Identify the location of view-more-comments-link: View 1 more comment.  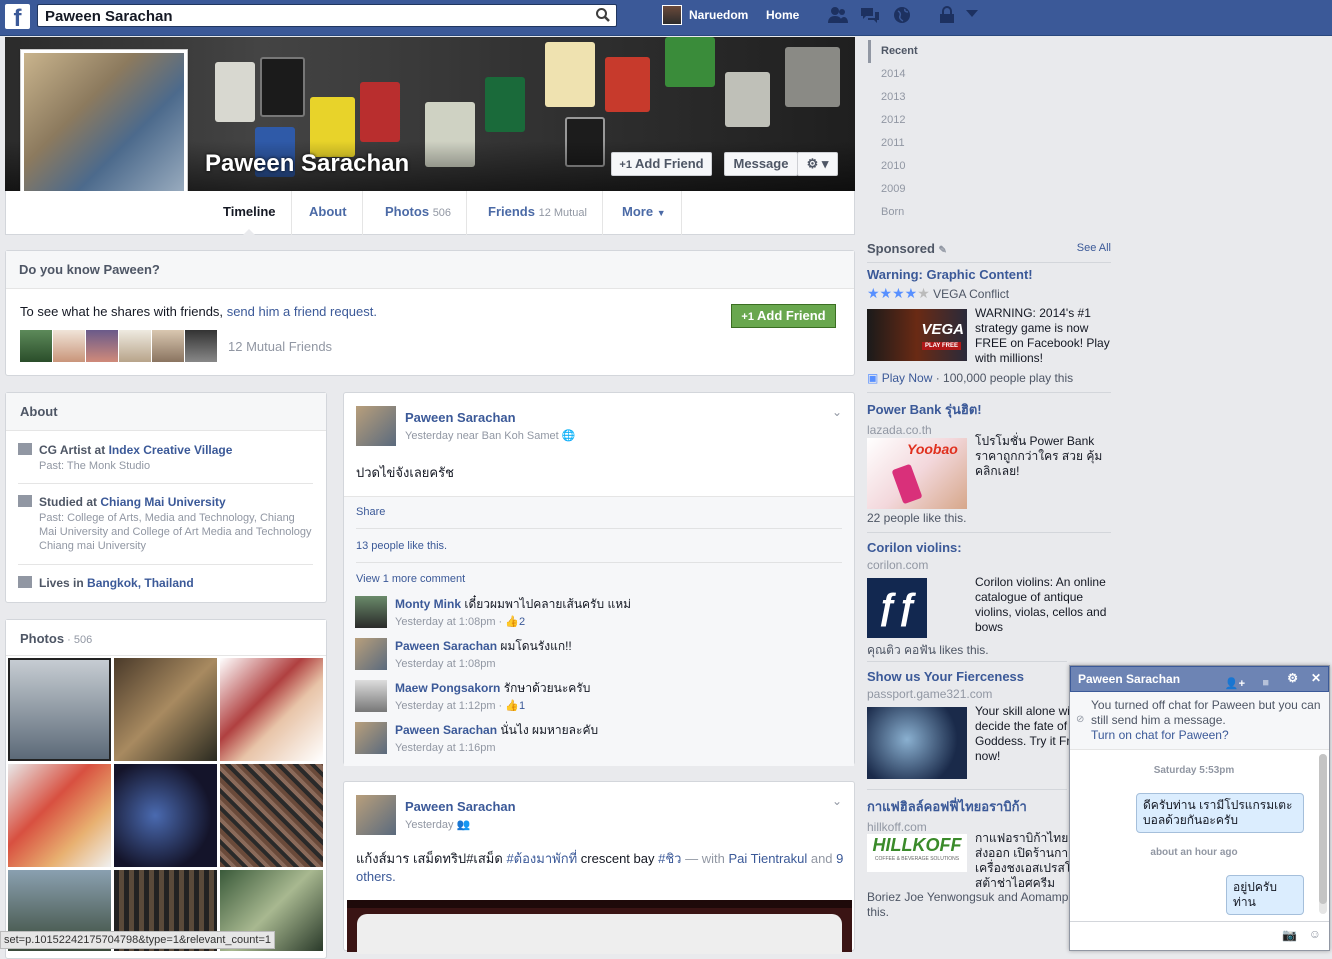
(410, 579).